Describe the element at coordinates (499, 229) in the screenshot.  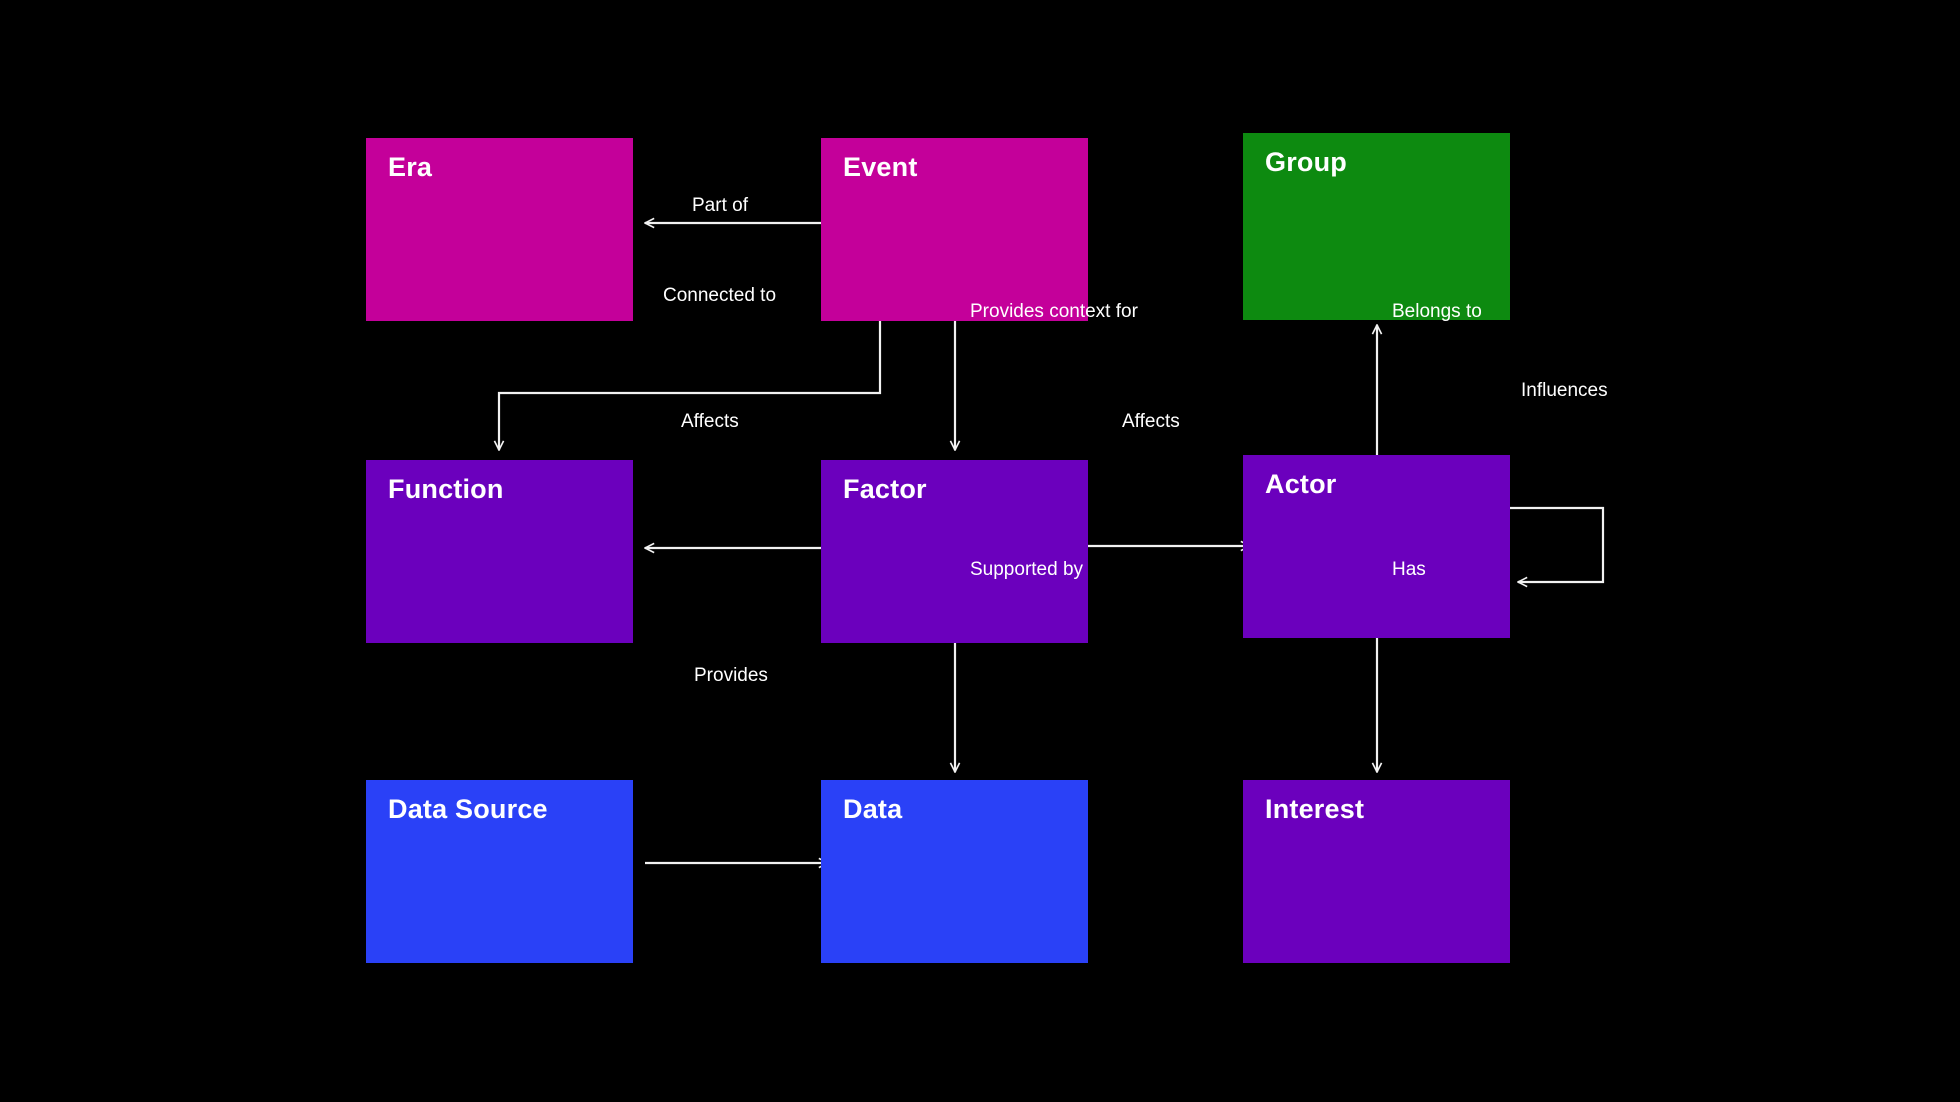
I see `node-era: Era` at that location.